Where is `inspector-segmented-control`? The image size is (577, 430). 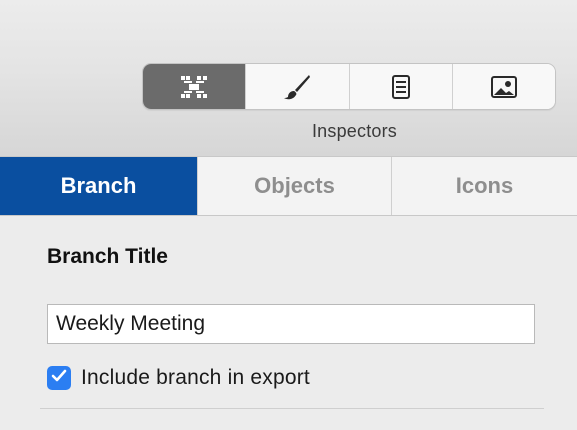 inspector-segmented-control is located at coordinates (349, 86).